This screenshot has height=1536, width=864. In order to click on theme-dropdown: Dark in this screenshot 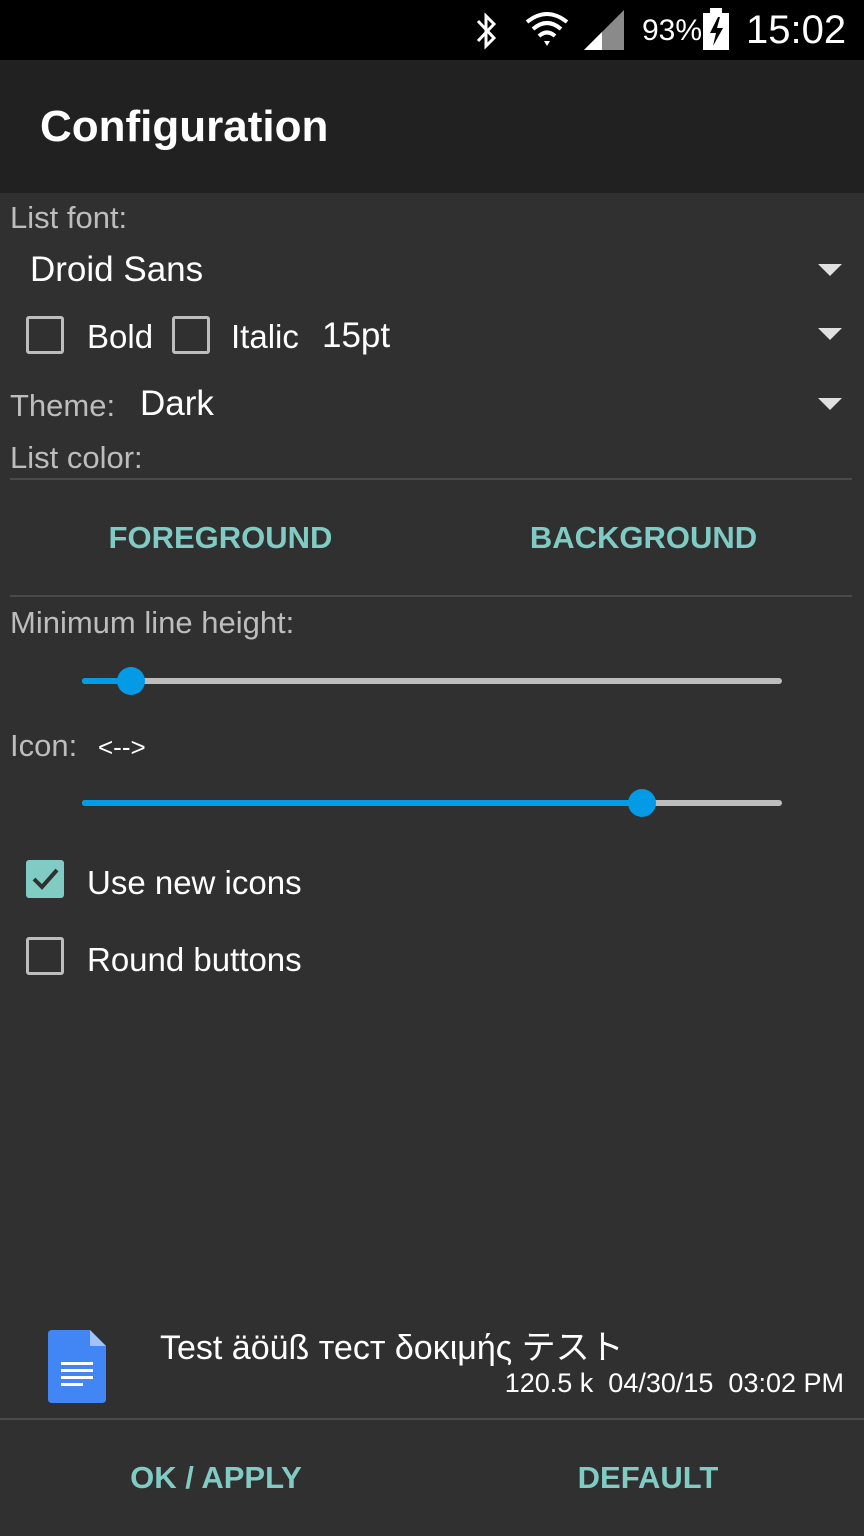, I will do `click(492, 406)`.